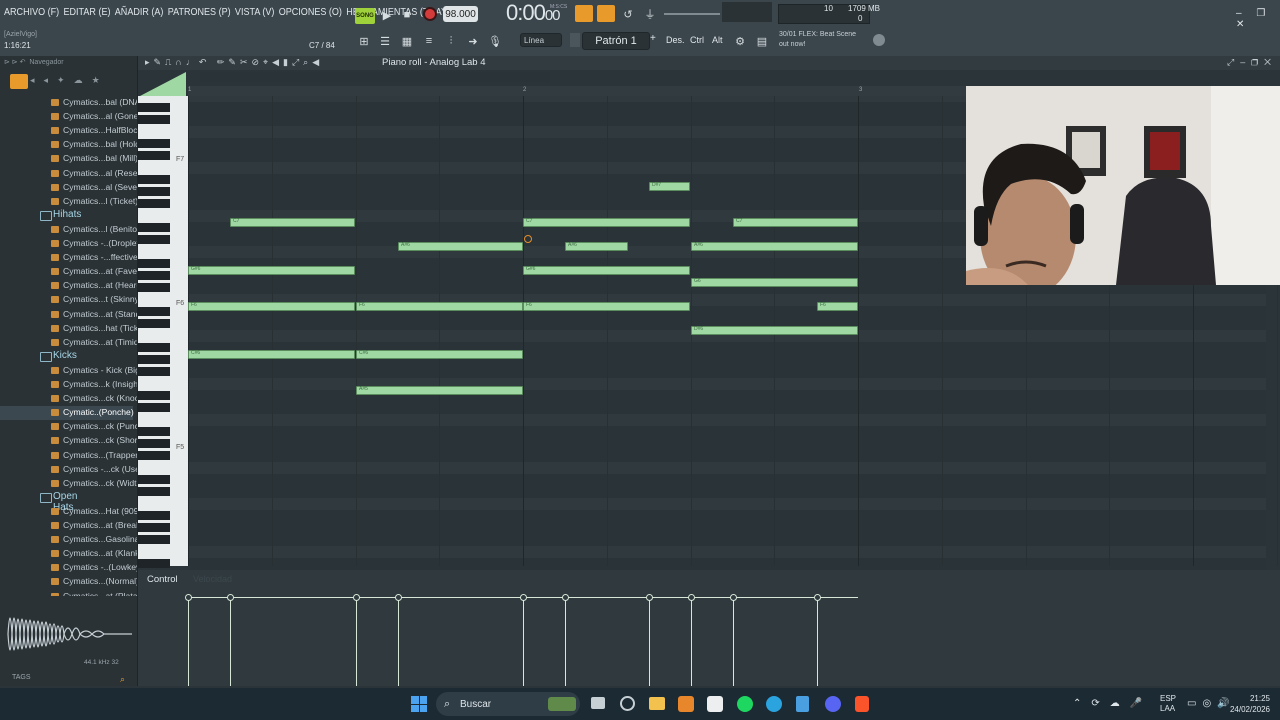  What do you see at coordinates (715, 704) in the screenshot?
I see `capcut-icon` at bounding box center [715, 704].